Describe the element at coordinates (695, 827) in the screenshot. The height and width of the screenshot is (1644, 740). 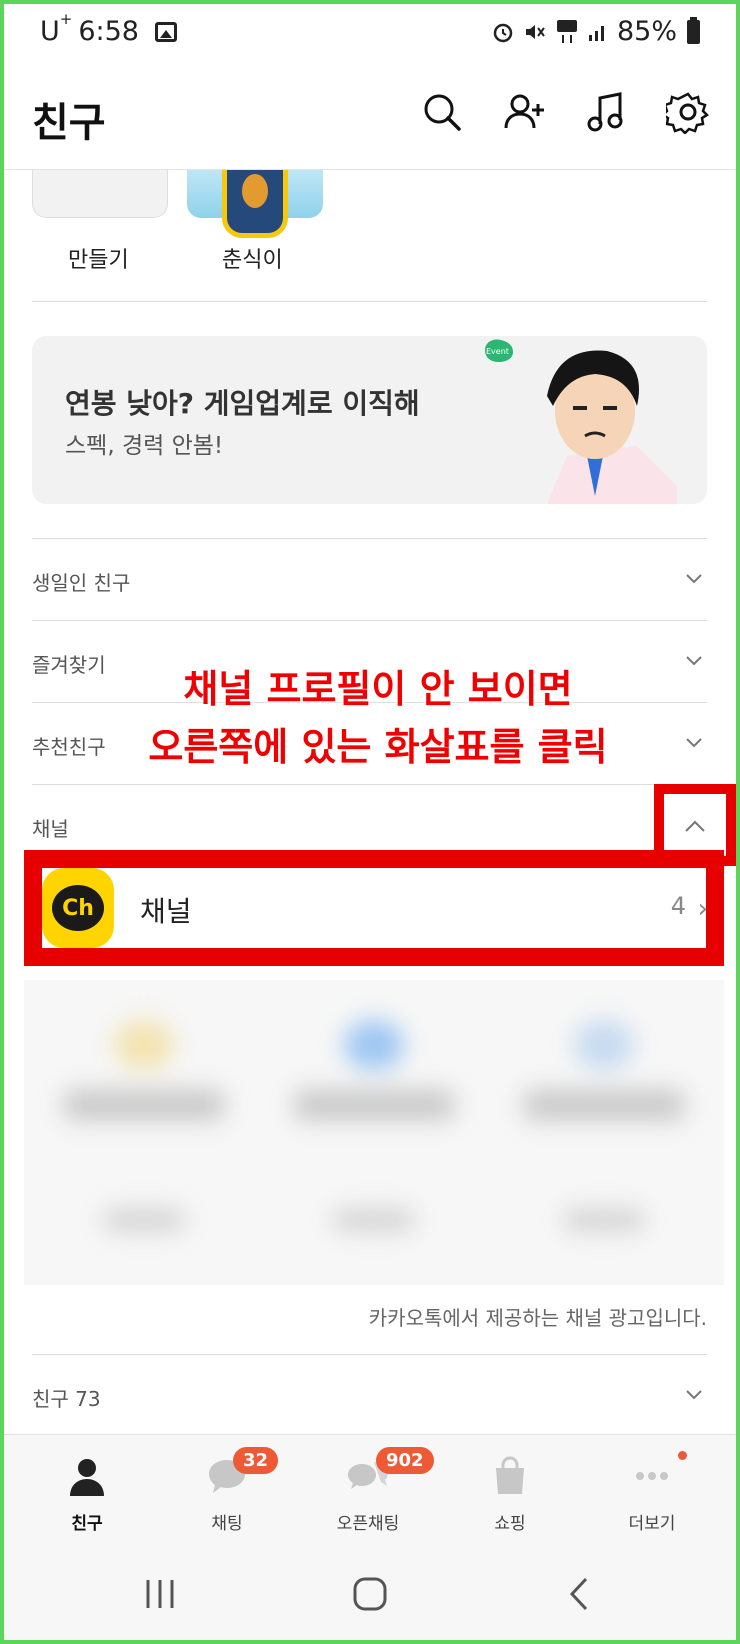
I see `chevron-up-icon` at that location.